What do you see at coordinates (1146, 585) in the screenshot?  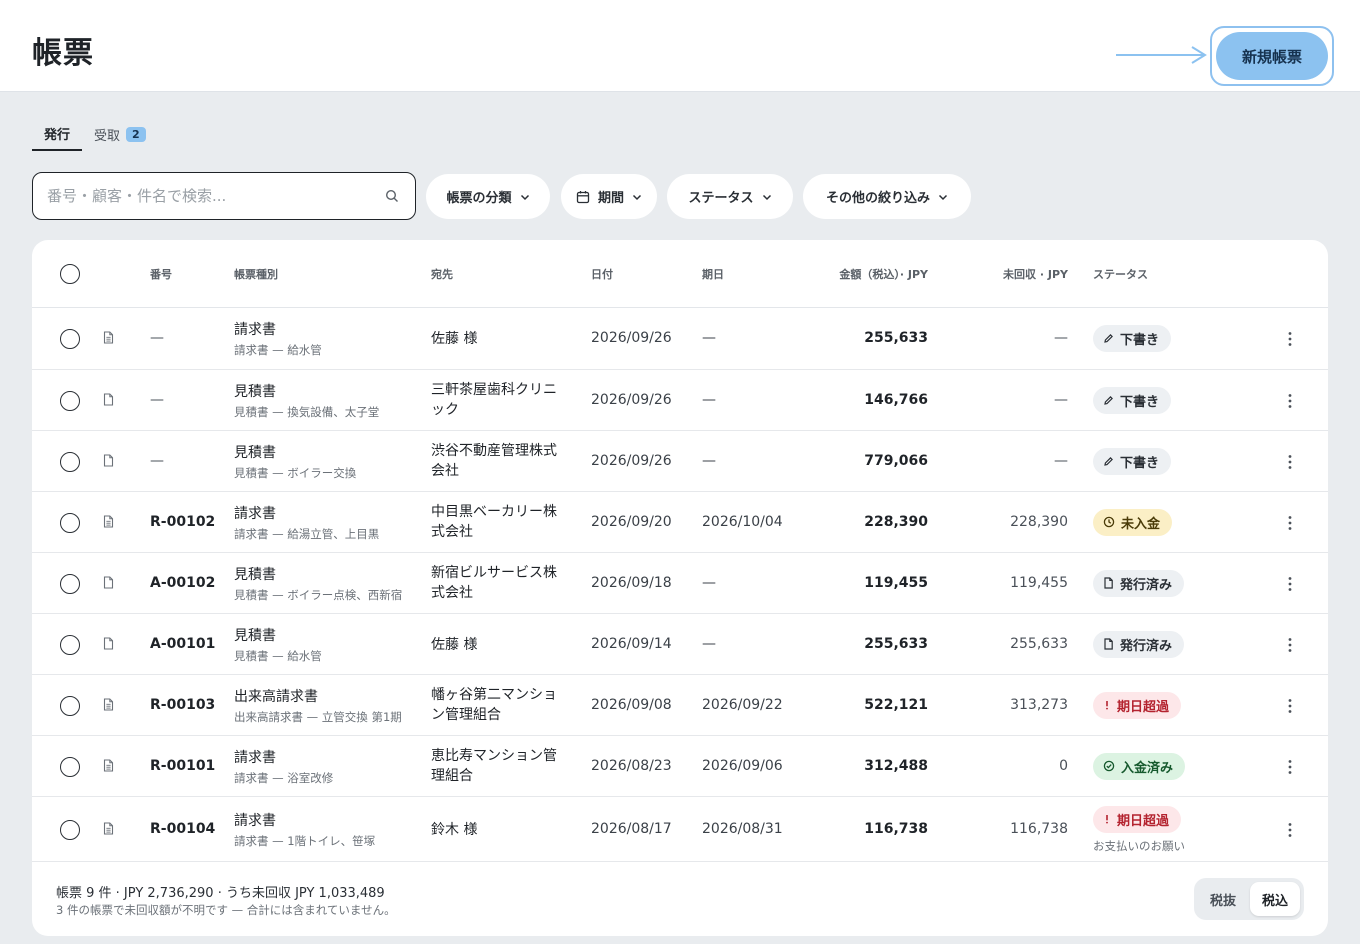 I see `status-label: 発行済み` at bounding box center [1146, 585].